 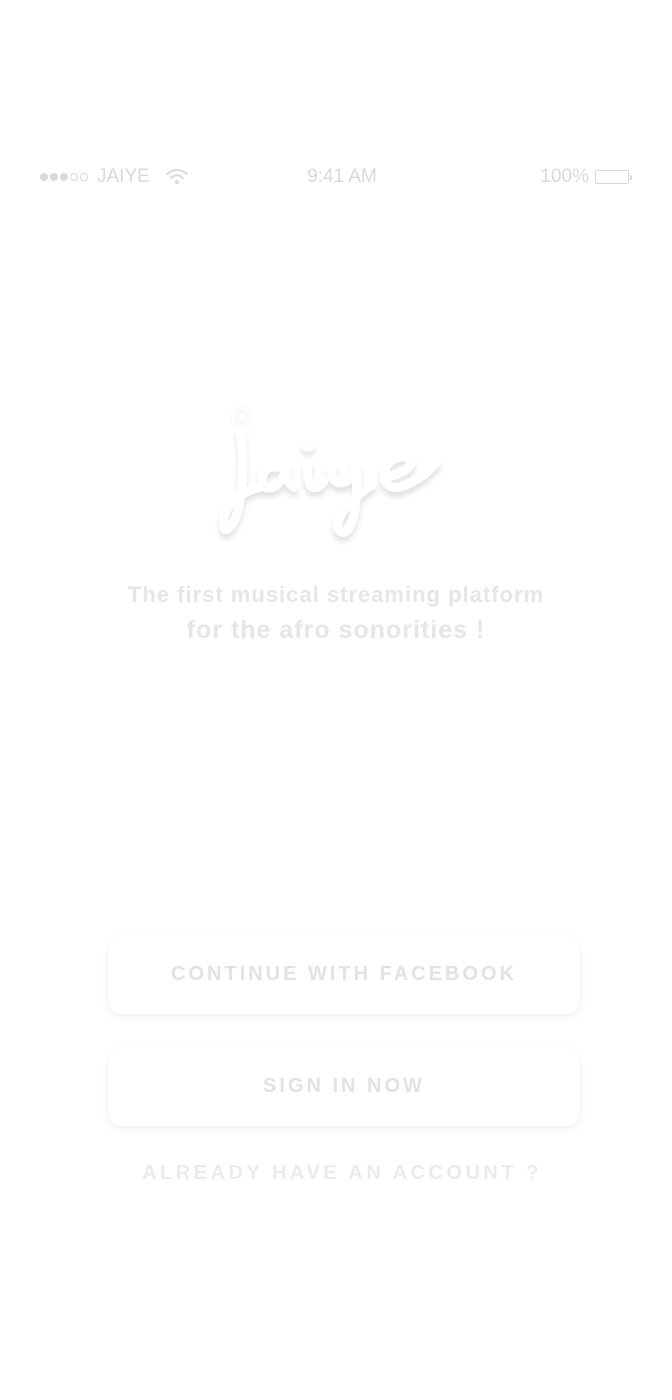 I want to click on battery-percent: 100%, so click(x=564, y=176).